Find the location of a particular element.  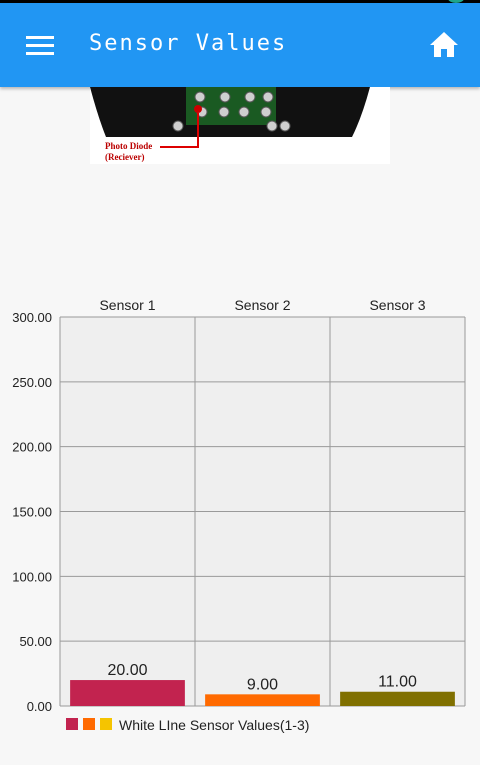

image-caption-line1: Photo Diode is located at coordinates (128, 146).